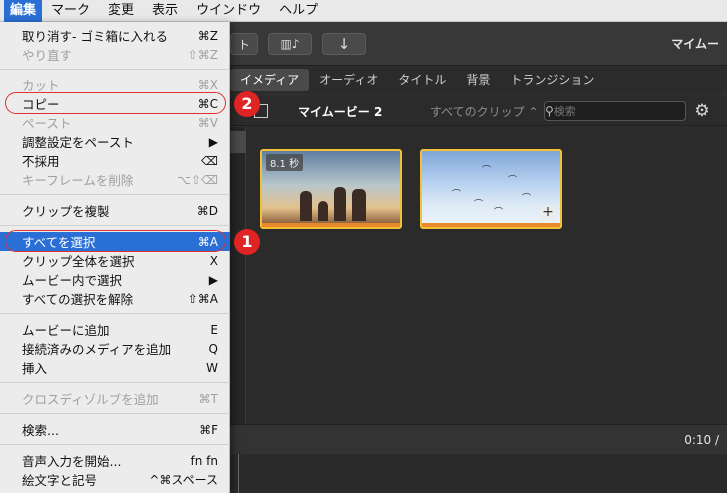 This screenshot has width=727, height=493. Describe the element at coordinates (204, 460) in the screenshot. I see `menu-item-shortcut: fn fn` at that location.